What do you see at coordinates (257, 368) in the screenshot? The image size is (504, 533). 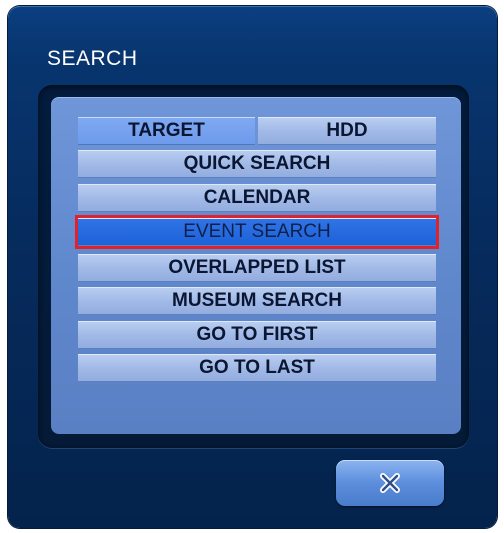 I see `menu-item-go-to-last: GO TO LAST` at bounding box center [257, 368].